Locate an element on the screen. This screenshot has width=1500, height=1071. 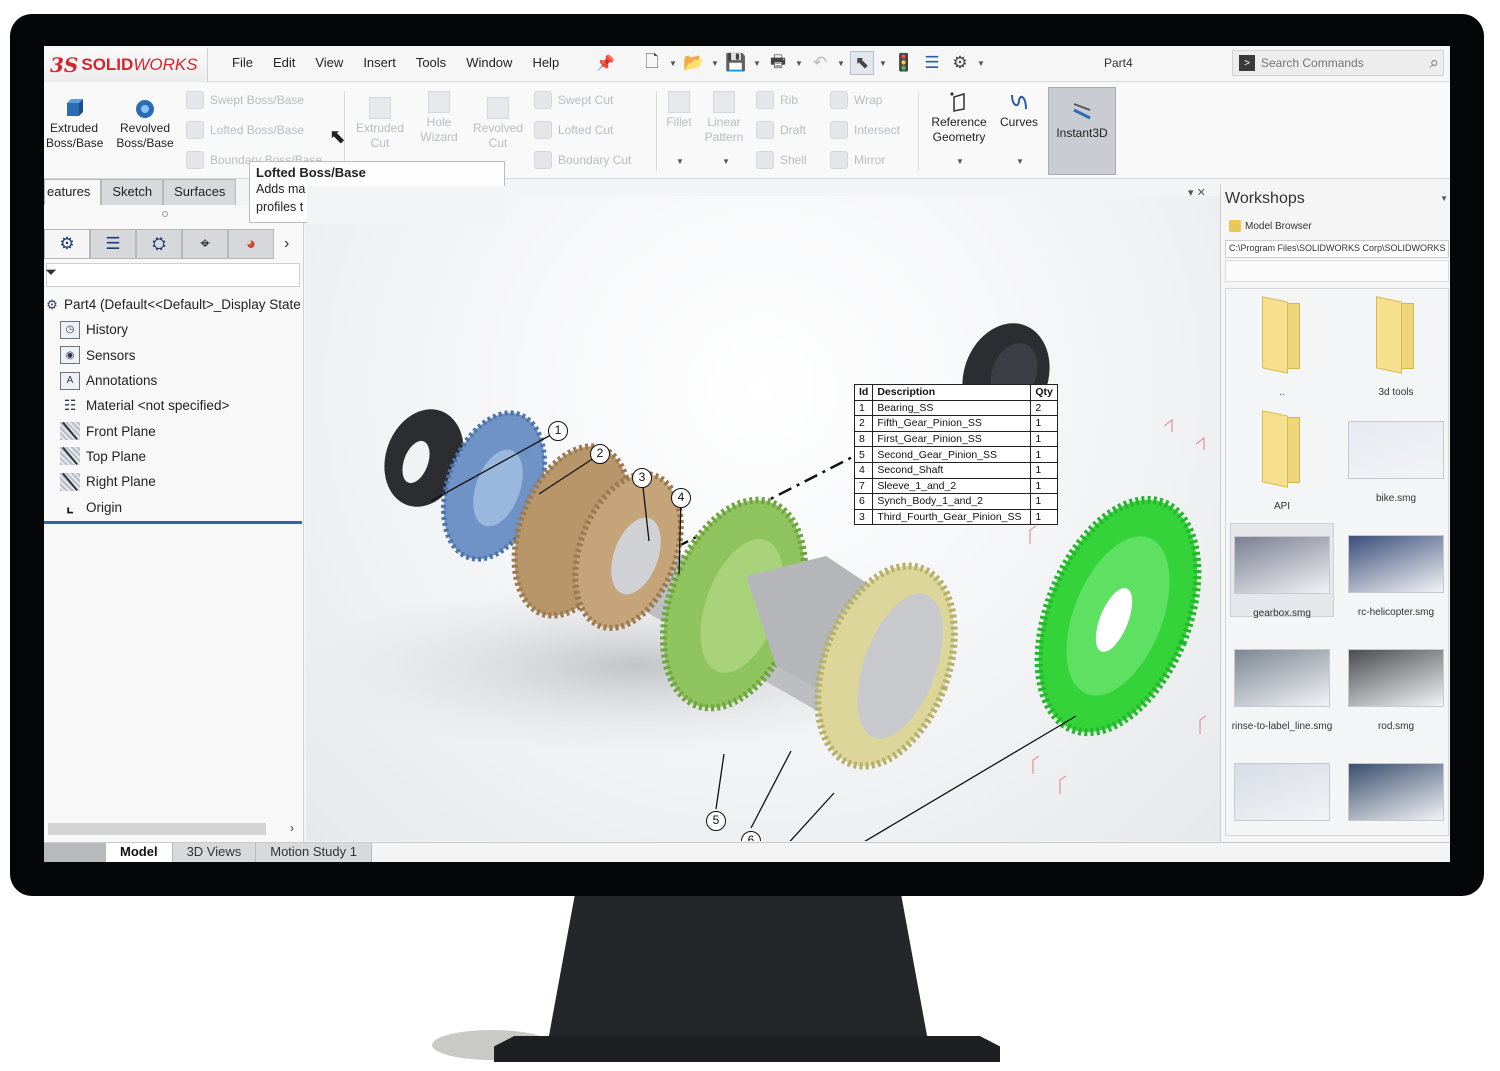
menu-window: Window is located at coordinates (489, 62).